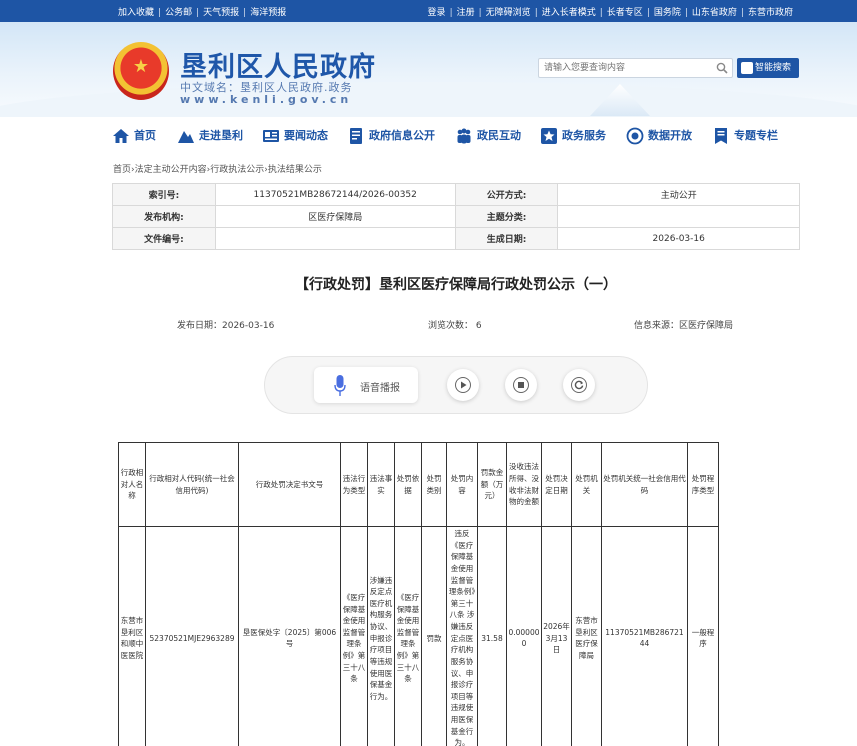 This screenshot has height=746, width=857. Describe the element at coordinates (703, 636) in the screenshot. I see `cell-procedure-type: 一般程序` at that location.